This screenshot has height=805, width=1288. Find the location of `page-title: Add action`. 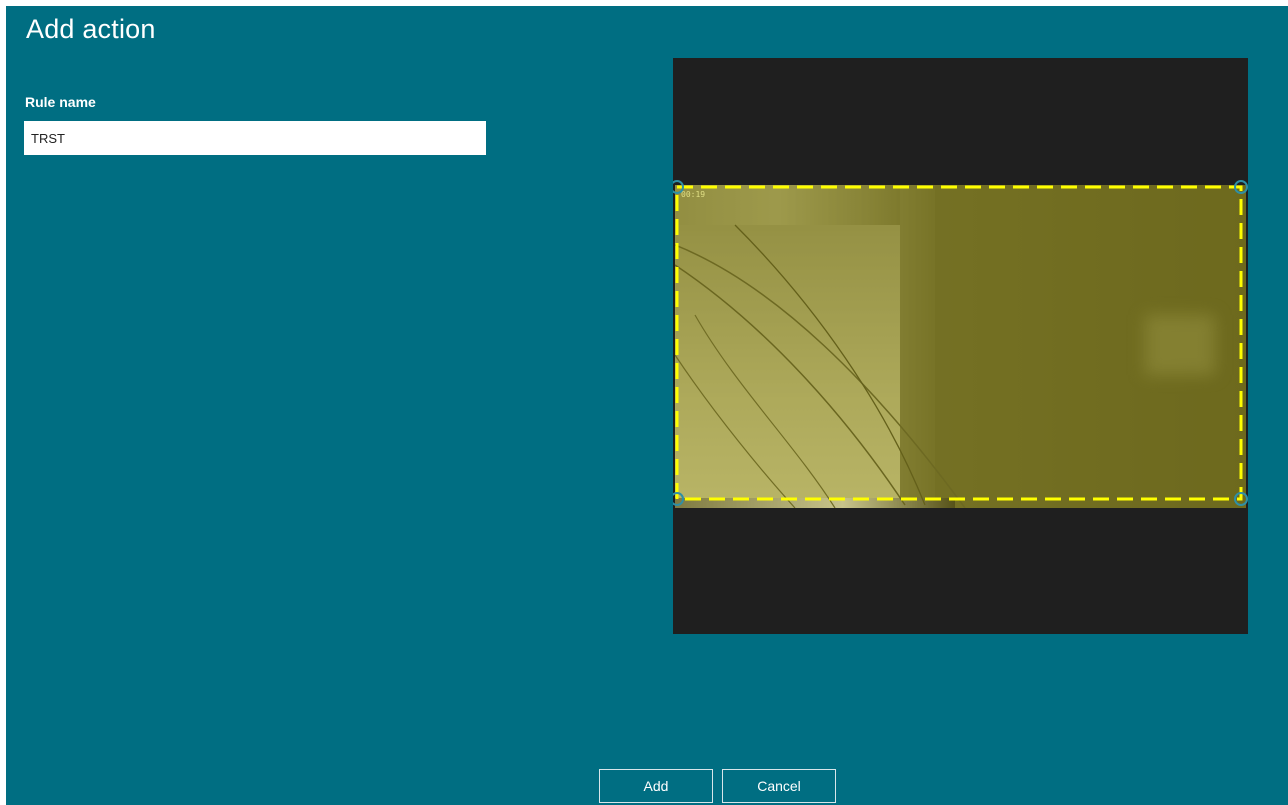

page-title: Add action is located at coordinates (91, 29).